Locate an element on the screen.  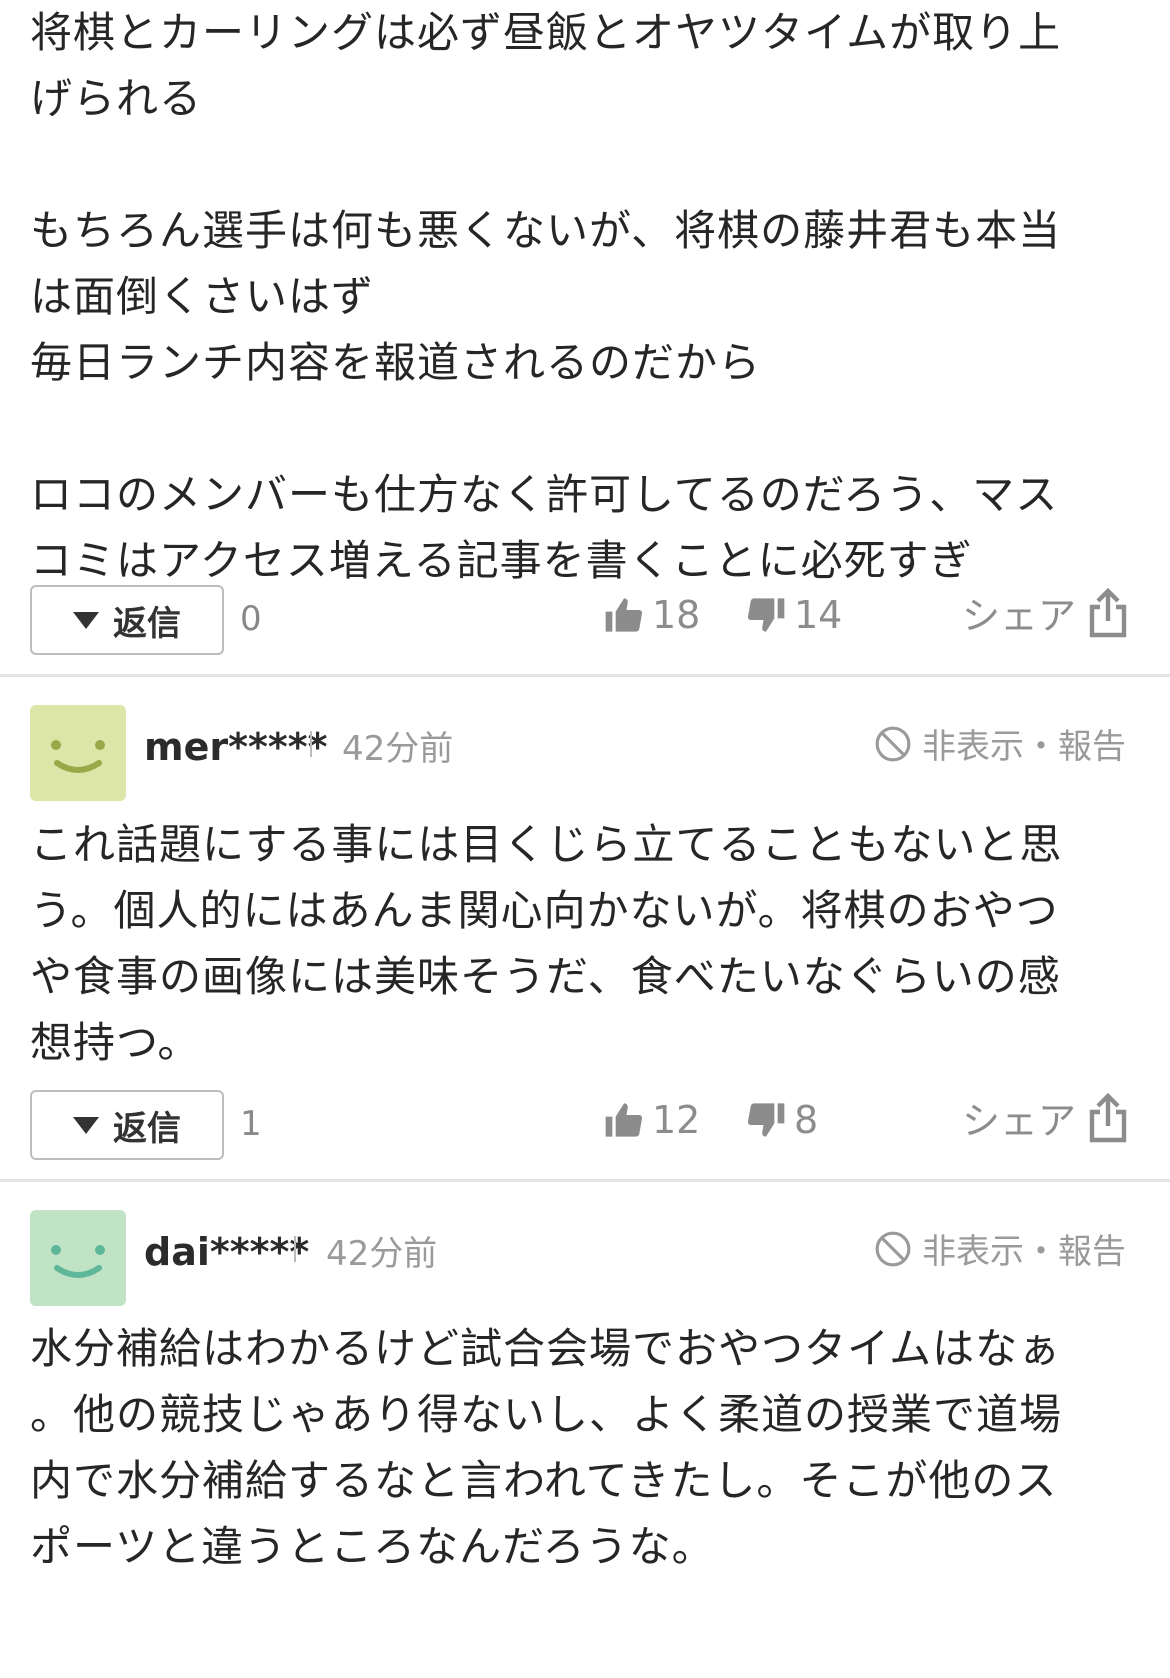
like-count: 12 is located at coordinates (676, 1120).